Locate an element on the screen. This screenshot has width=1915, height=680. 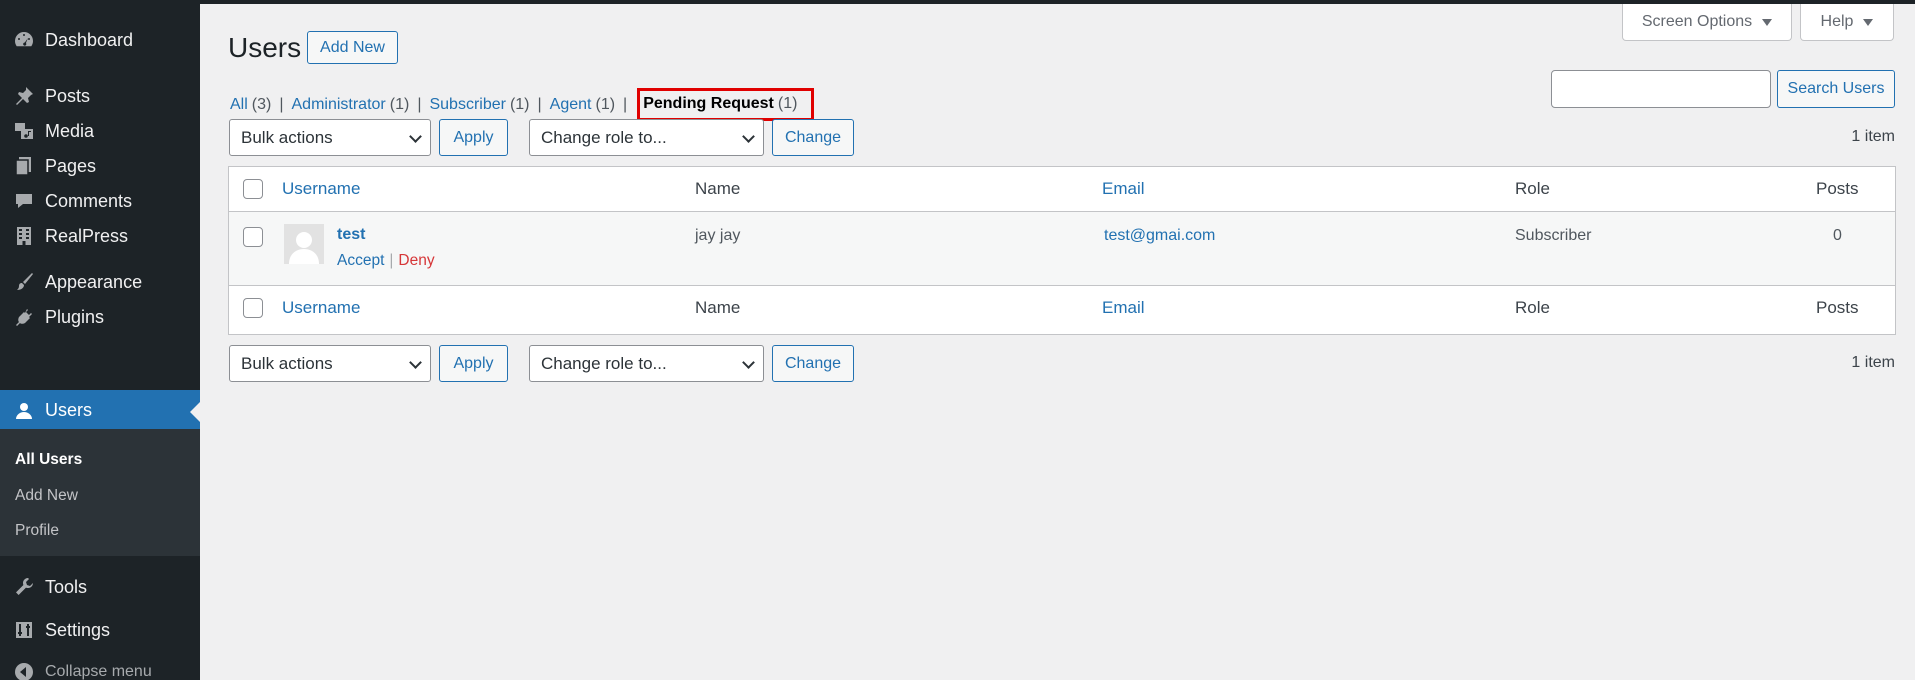
search-users-button: Search Users is located at coordinates (1836, 89).